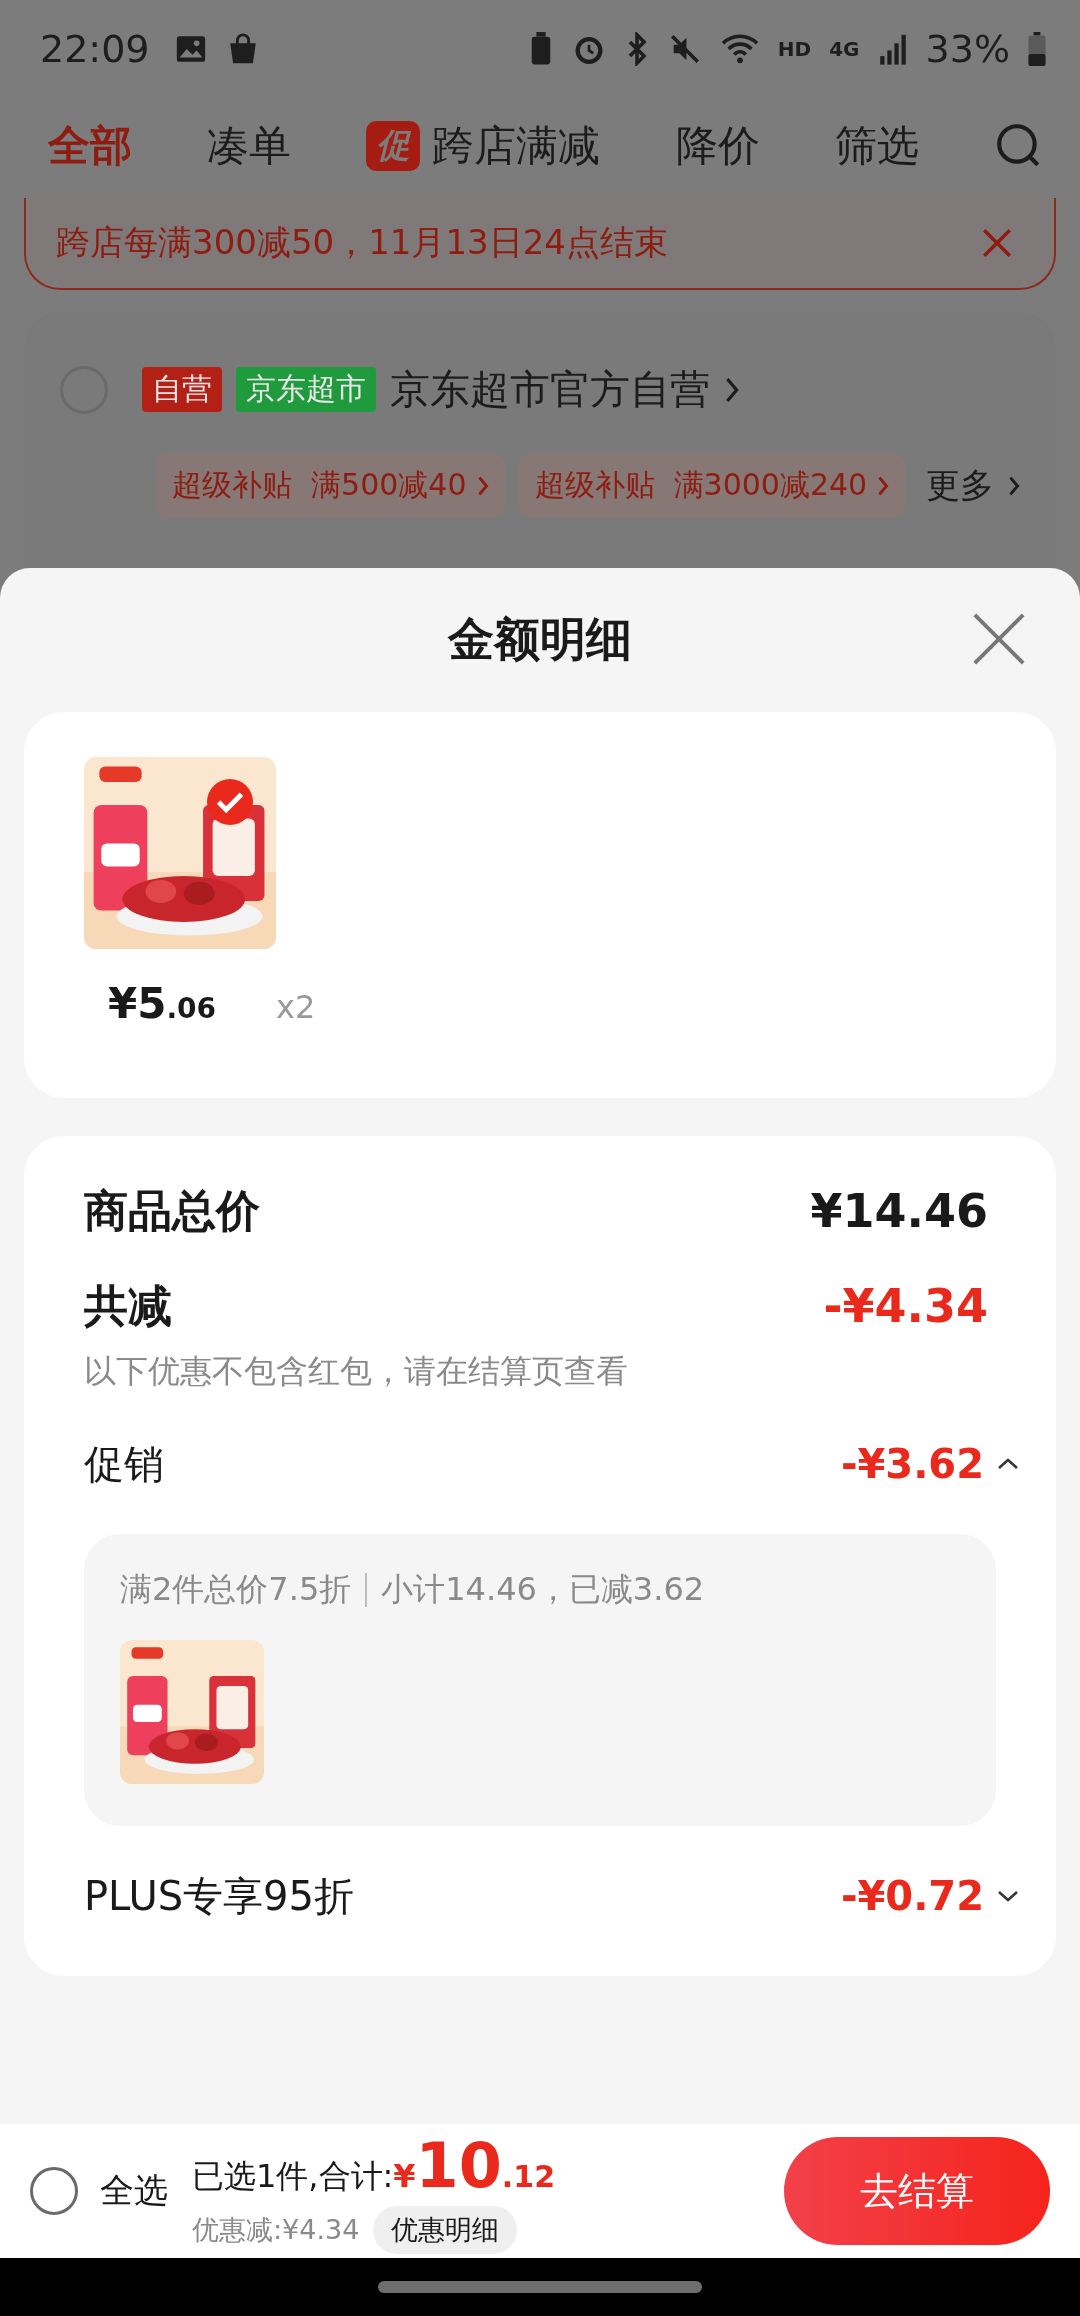 This screenshot has height=2316, width=1080. What do you see at coordinates (794, 49) in the screenshot?
I see `hd-label: HD` at bounding box center [794, 49].